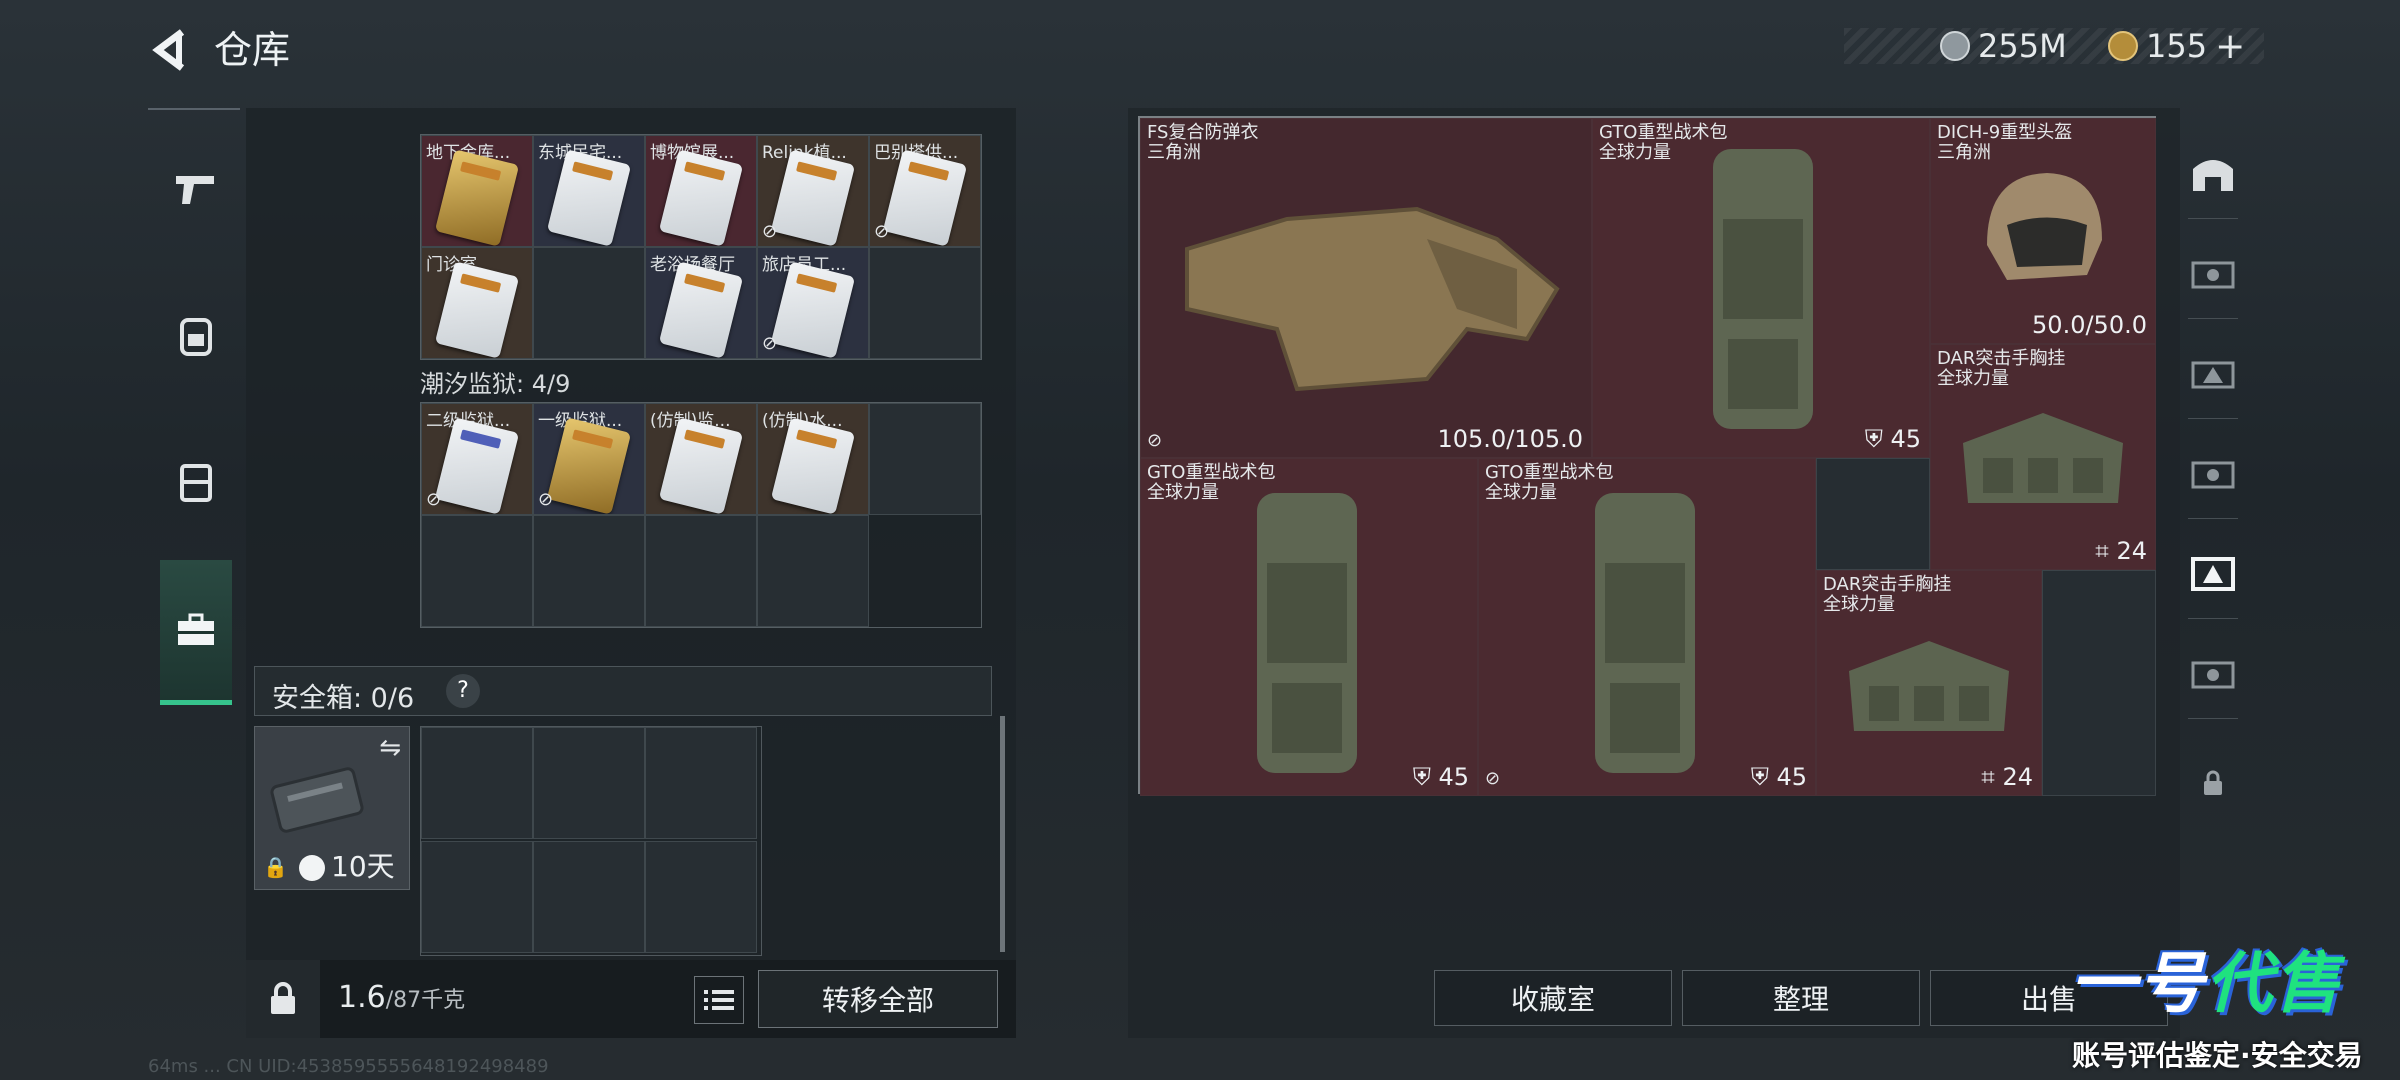 This screenshot has height=1080, width=2400. Describe the element at coordinates (2022, 46) in the screenshot. I see `money-amount: 255M` at that location.